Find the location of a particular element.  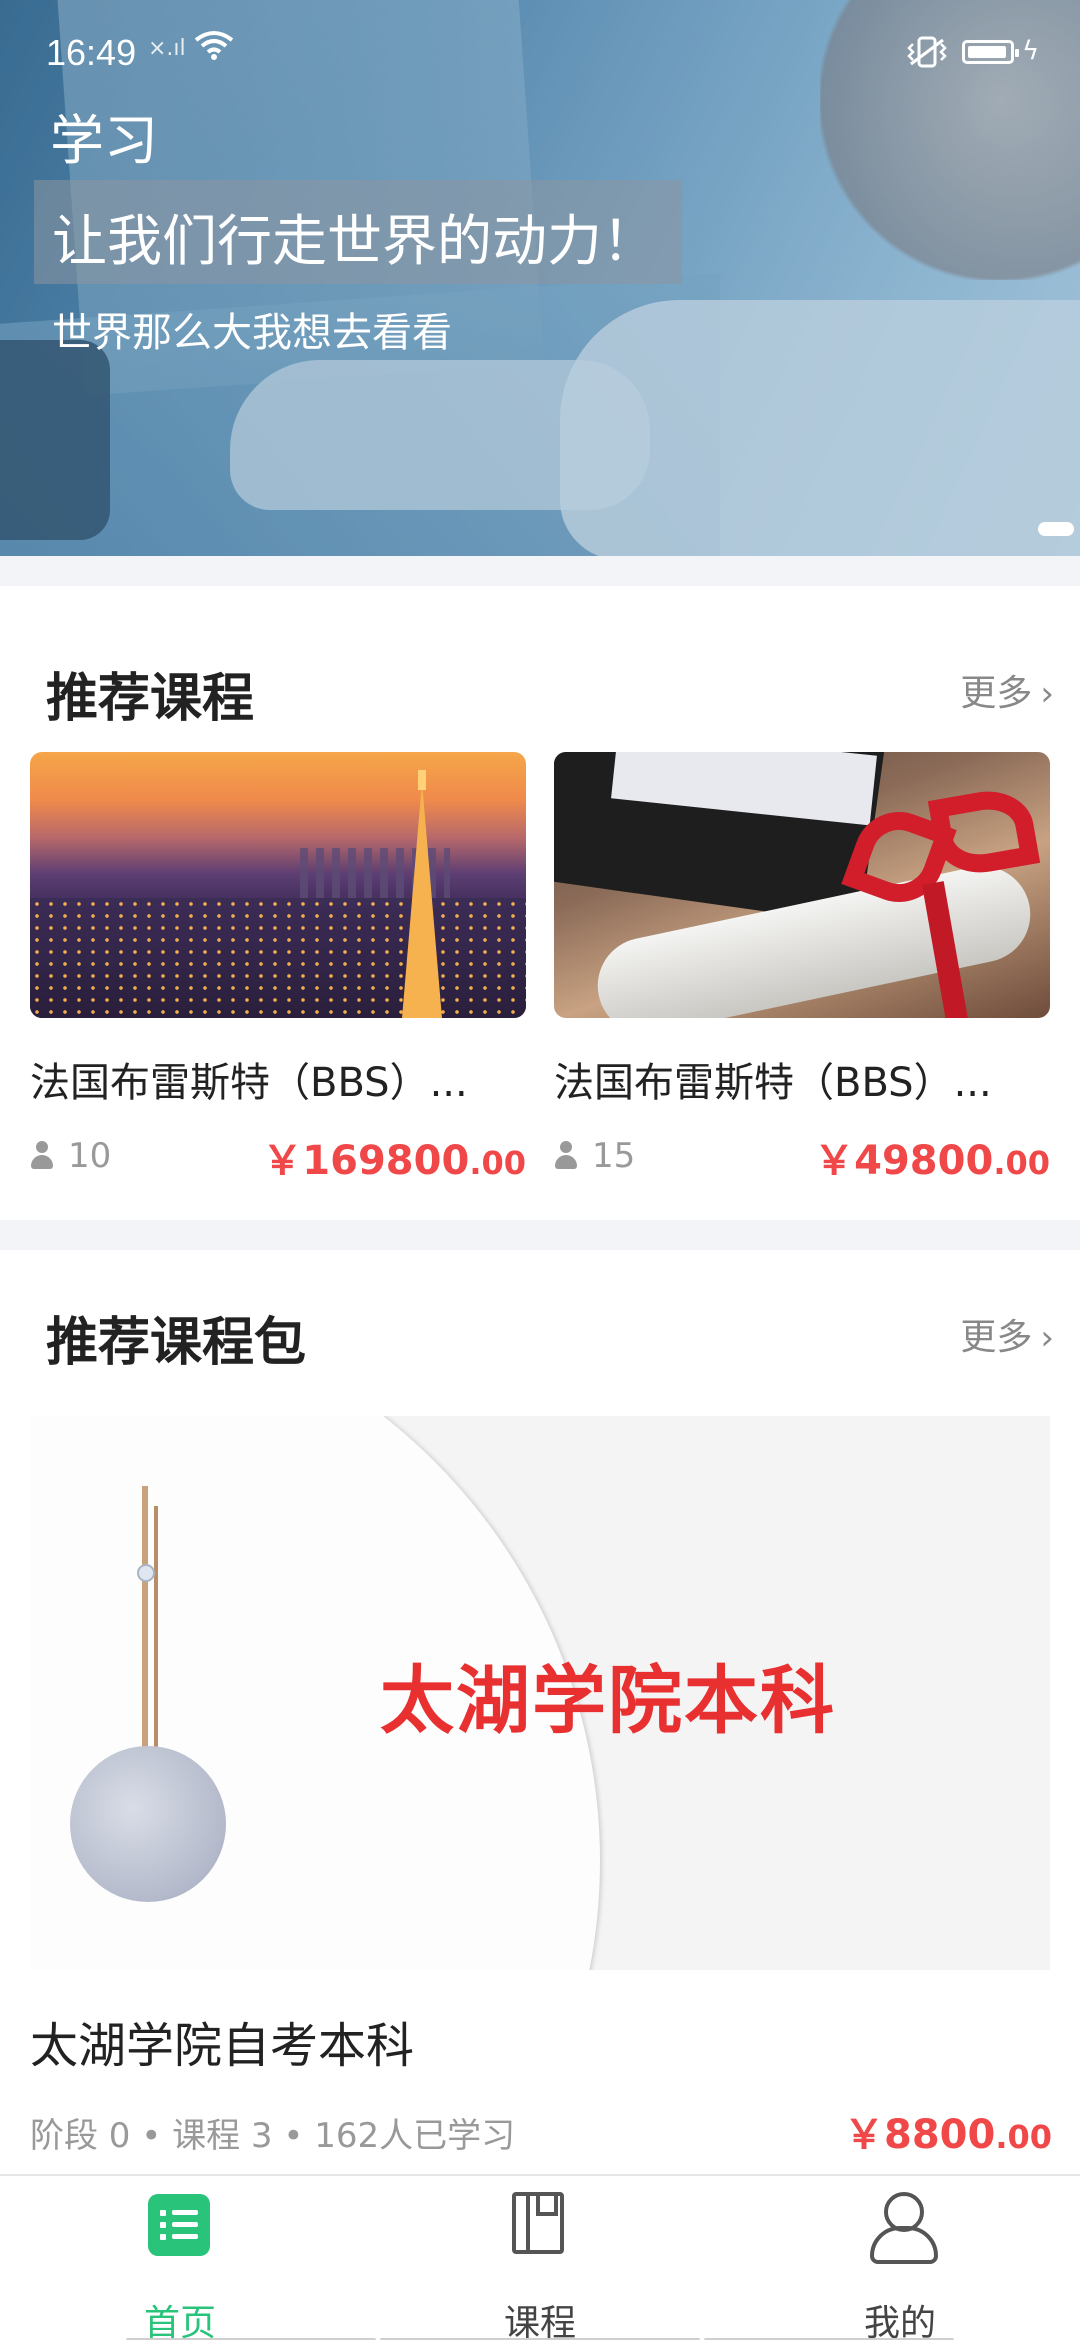

status-time: 16:49 is located at coordinates (91, 52).